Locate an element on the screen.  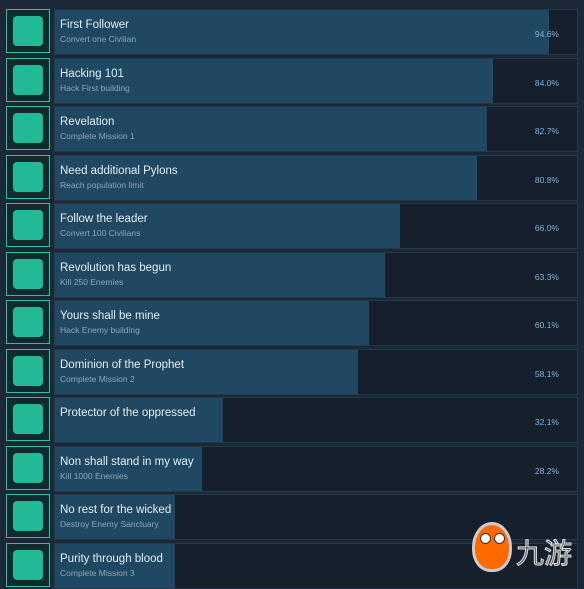
achievement-title: Dominion of the Prophet is located at coordinates (122, 364).